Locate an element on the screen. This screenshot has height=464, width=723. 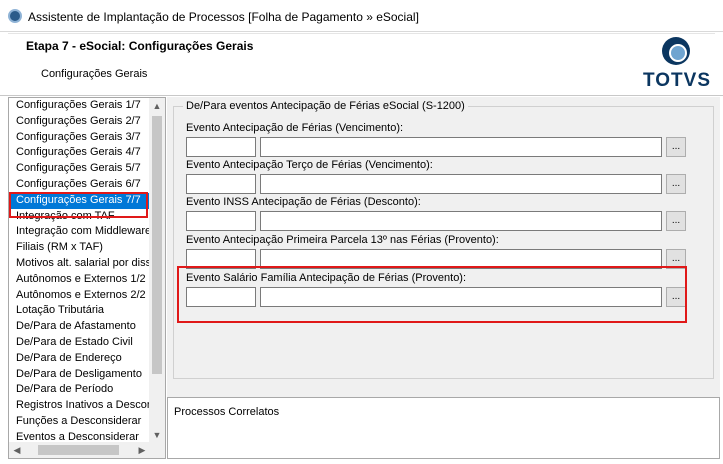
sidebar-item: De/Para de Endereço is located at coordinates (79, 359).